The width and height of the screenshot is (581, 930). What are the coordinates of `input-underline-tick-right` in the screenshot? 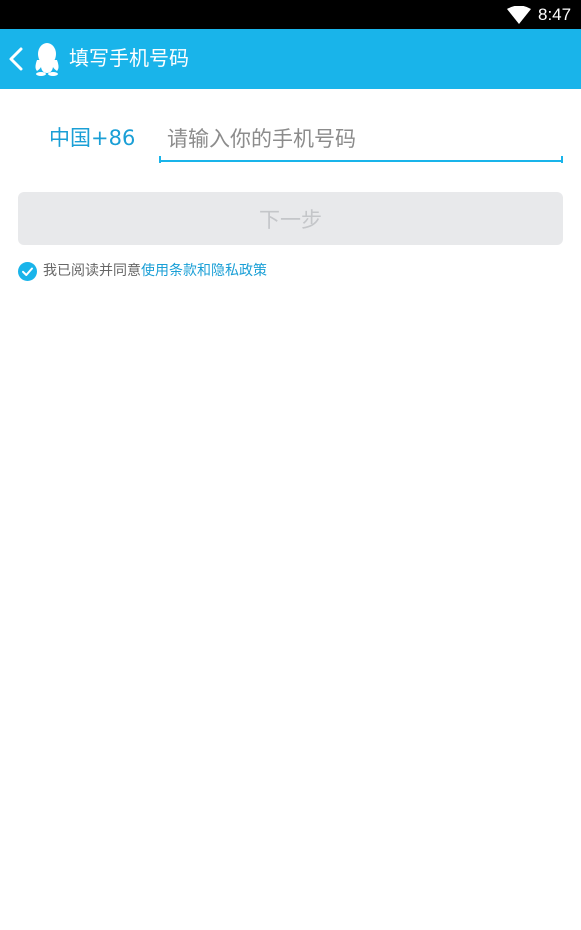 It's located at (562, 159).